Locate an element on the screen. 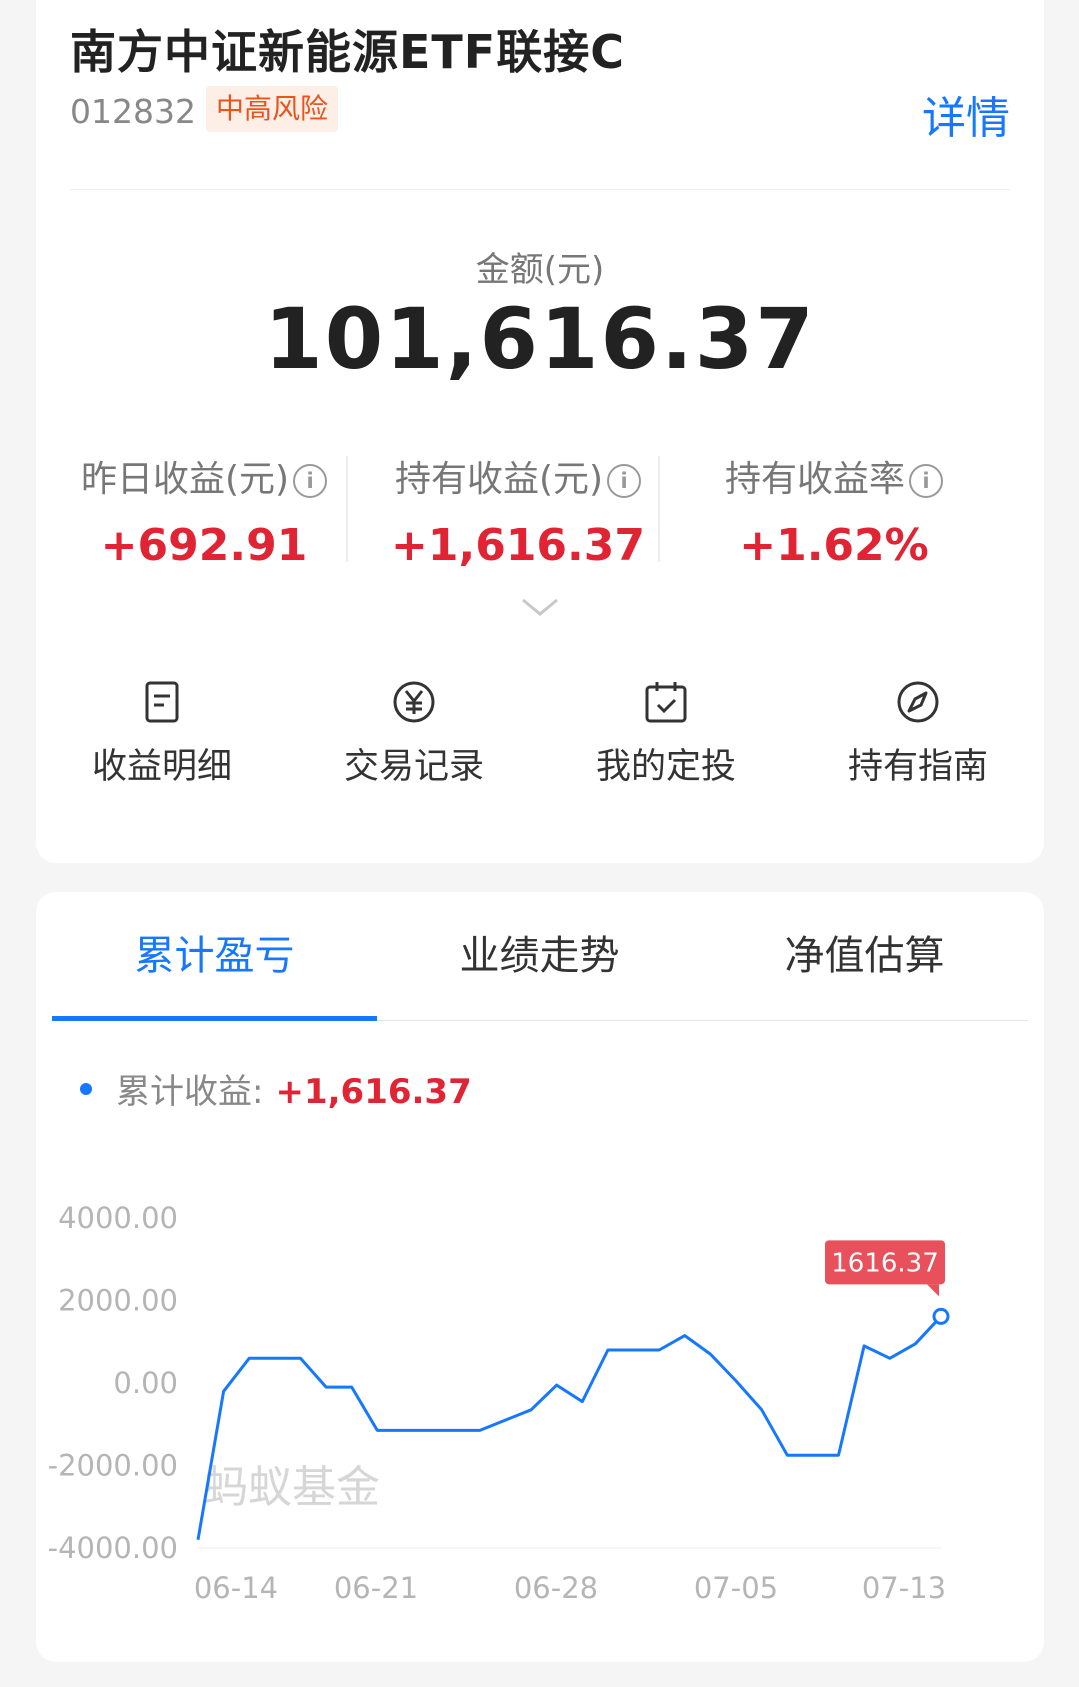  action-trade-records: 交易记录 is located at coordinates (414, 734).